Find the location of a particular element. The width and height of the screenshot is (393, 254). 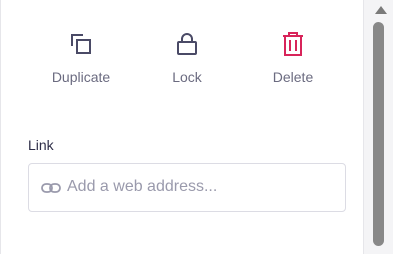

vertical-scrollbar is located at coordinates (380, 127).